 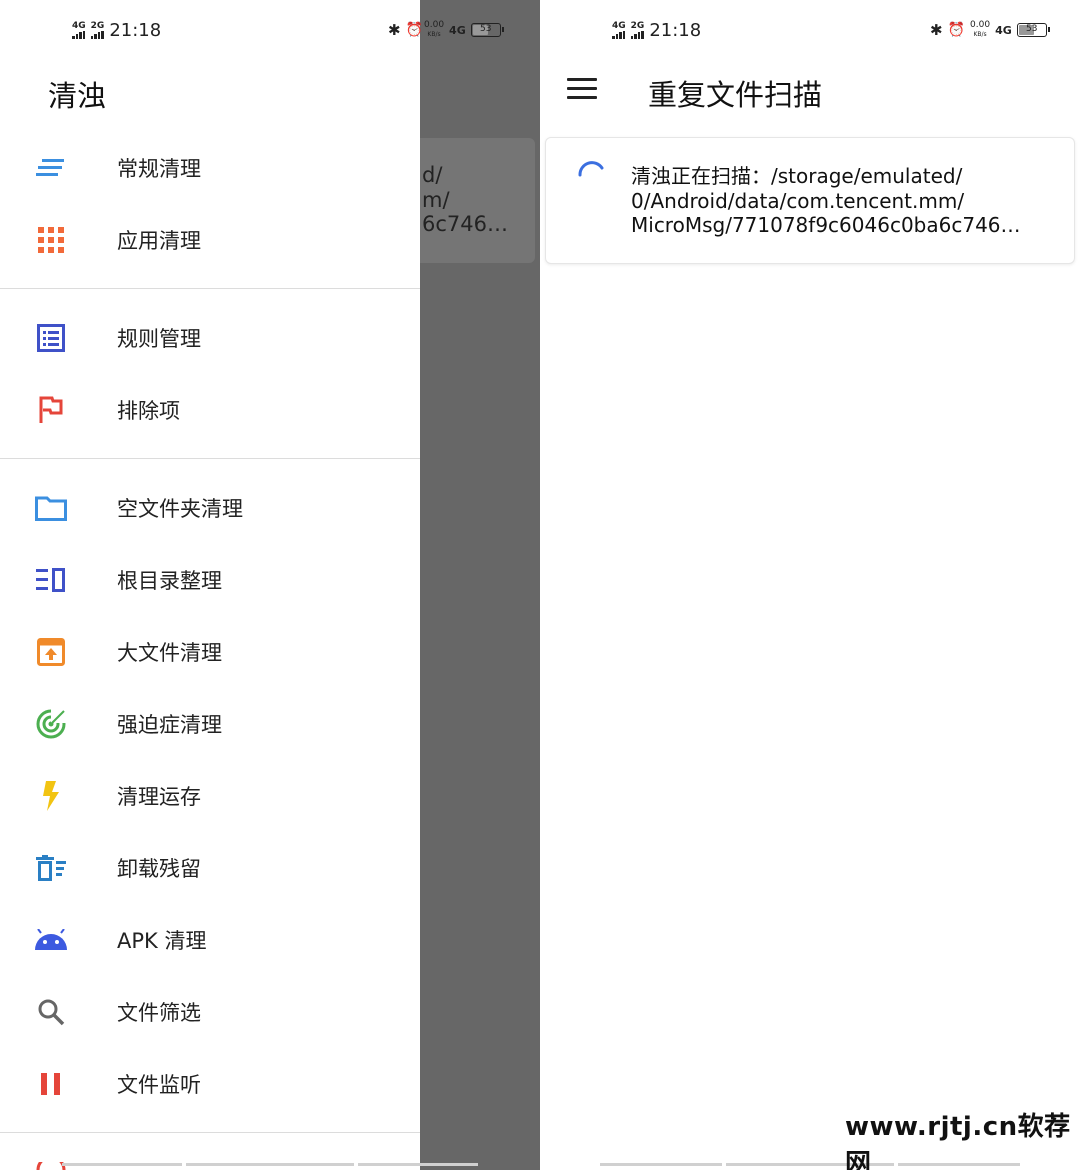 What do you see at coordinates (159, 797) in the screenshot?
I see `drawer-item-label: 清理运存` at bounding box center [159, 797].